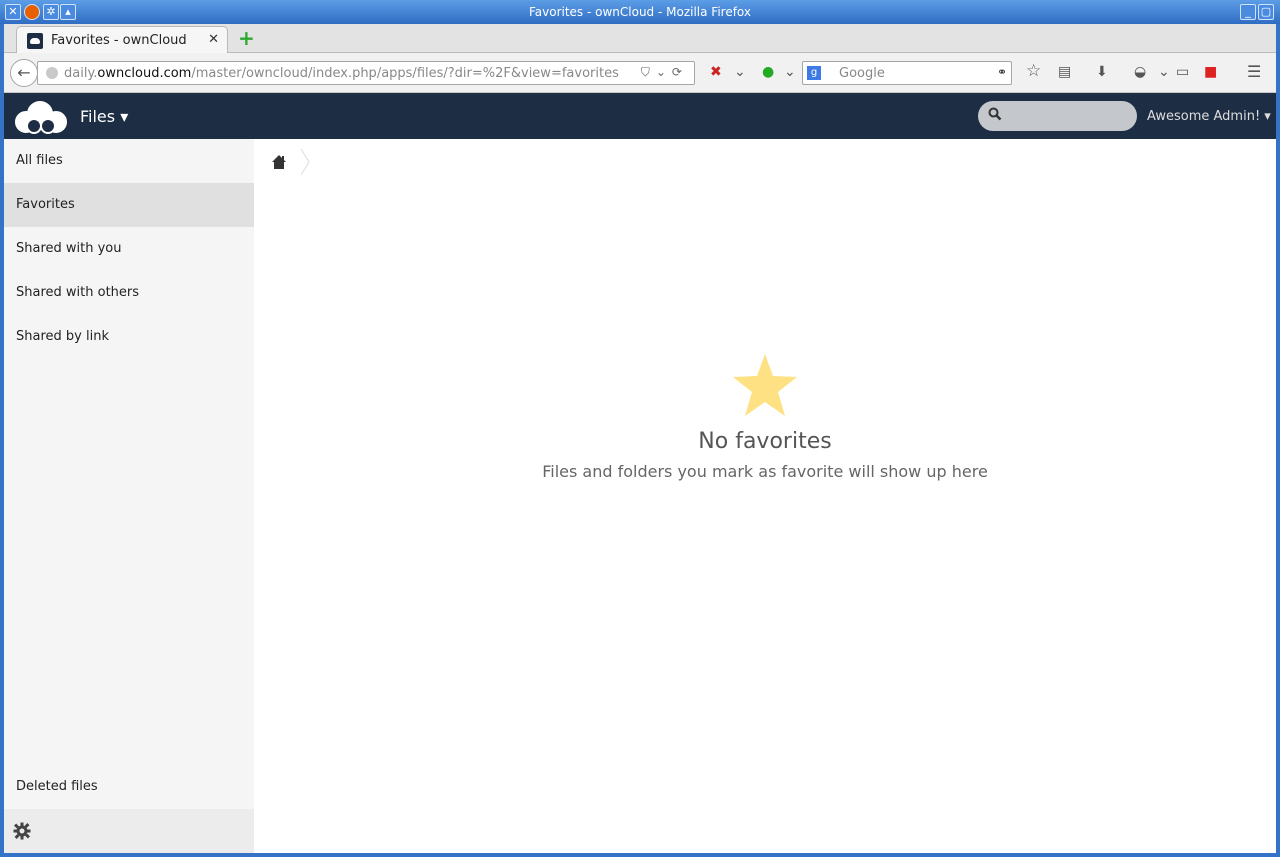  Describe the element at coordinates (129, 293) in the screenshot. I see `sidebar-item-shared-with-others: Shared with others` at that location.